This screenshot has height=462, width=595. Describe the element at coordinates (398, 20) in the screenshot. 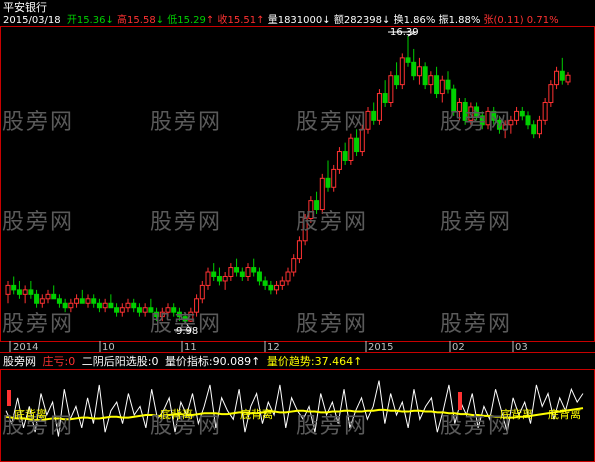

I see `turnover-label: 换` at that location.